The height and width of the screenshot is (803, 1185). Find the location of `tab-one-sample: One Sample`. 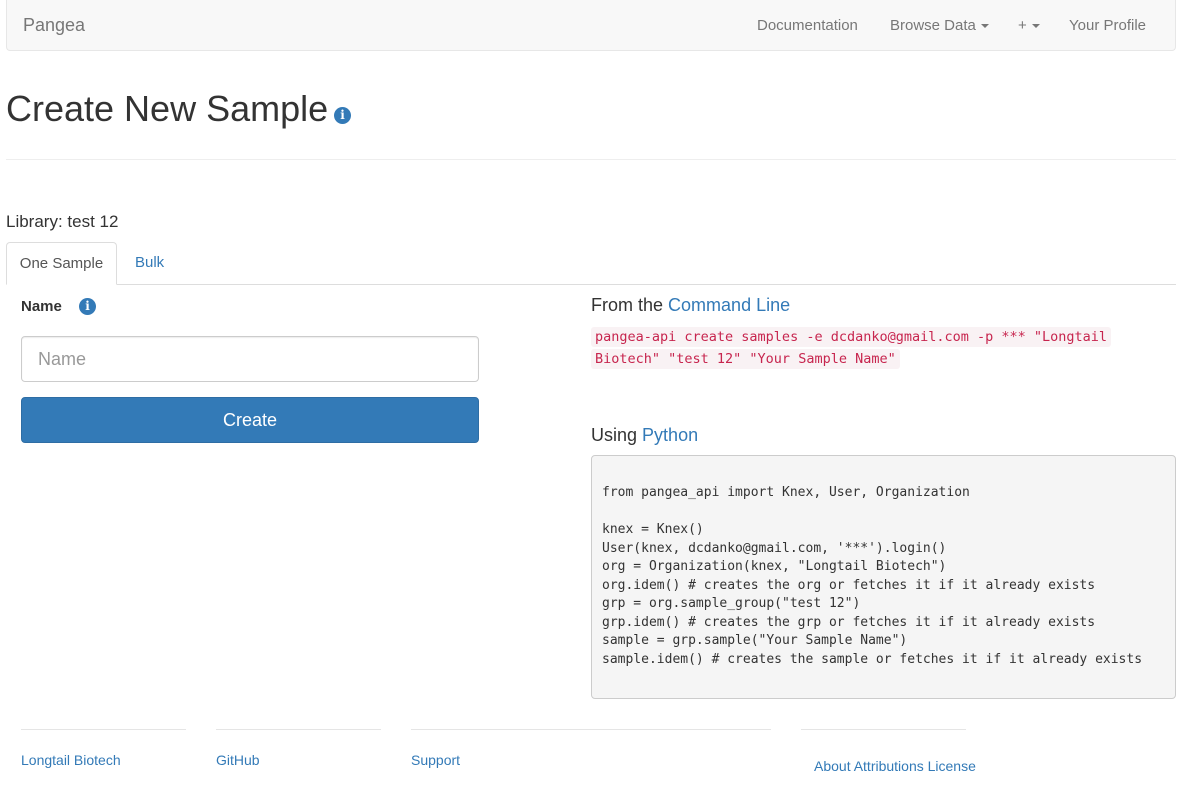

tab-one-sample: One Sample is located at coordinates (61, 263).